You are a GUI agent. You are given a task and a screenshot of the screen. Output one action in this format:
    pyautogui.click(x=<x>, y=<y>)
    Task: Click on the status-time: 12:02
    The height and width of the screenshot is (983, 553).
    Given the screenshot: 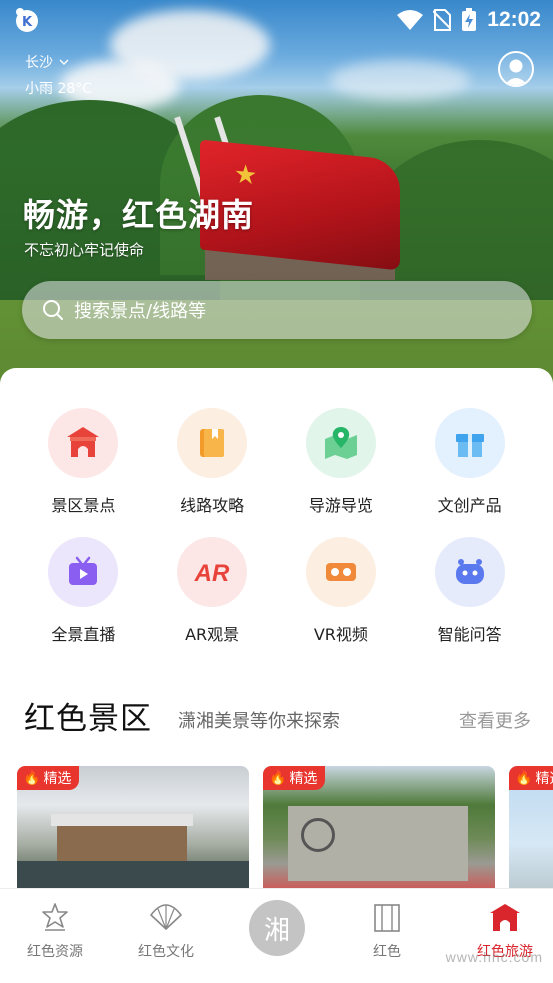 What is the action you would take?
    pyautogui.click(x=514, y=19)
    